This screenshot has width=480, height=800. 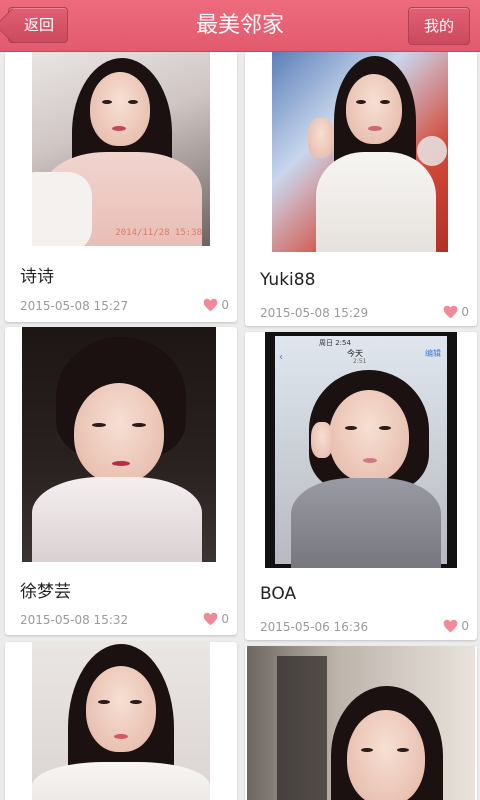 What do you see at coordinates (74, 620) in the screenshot?
I see `post-date: 2015-05-08 15:32` at bounding box center [74, 620].